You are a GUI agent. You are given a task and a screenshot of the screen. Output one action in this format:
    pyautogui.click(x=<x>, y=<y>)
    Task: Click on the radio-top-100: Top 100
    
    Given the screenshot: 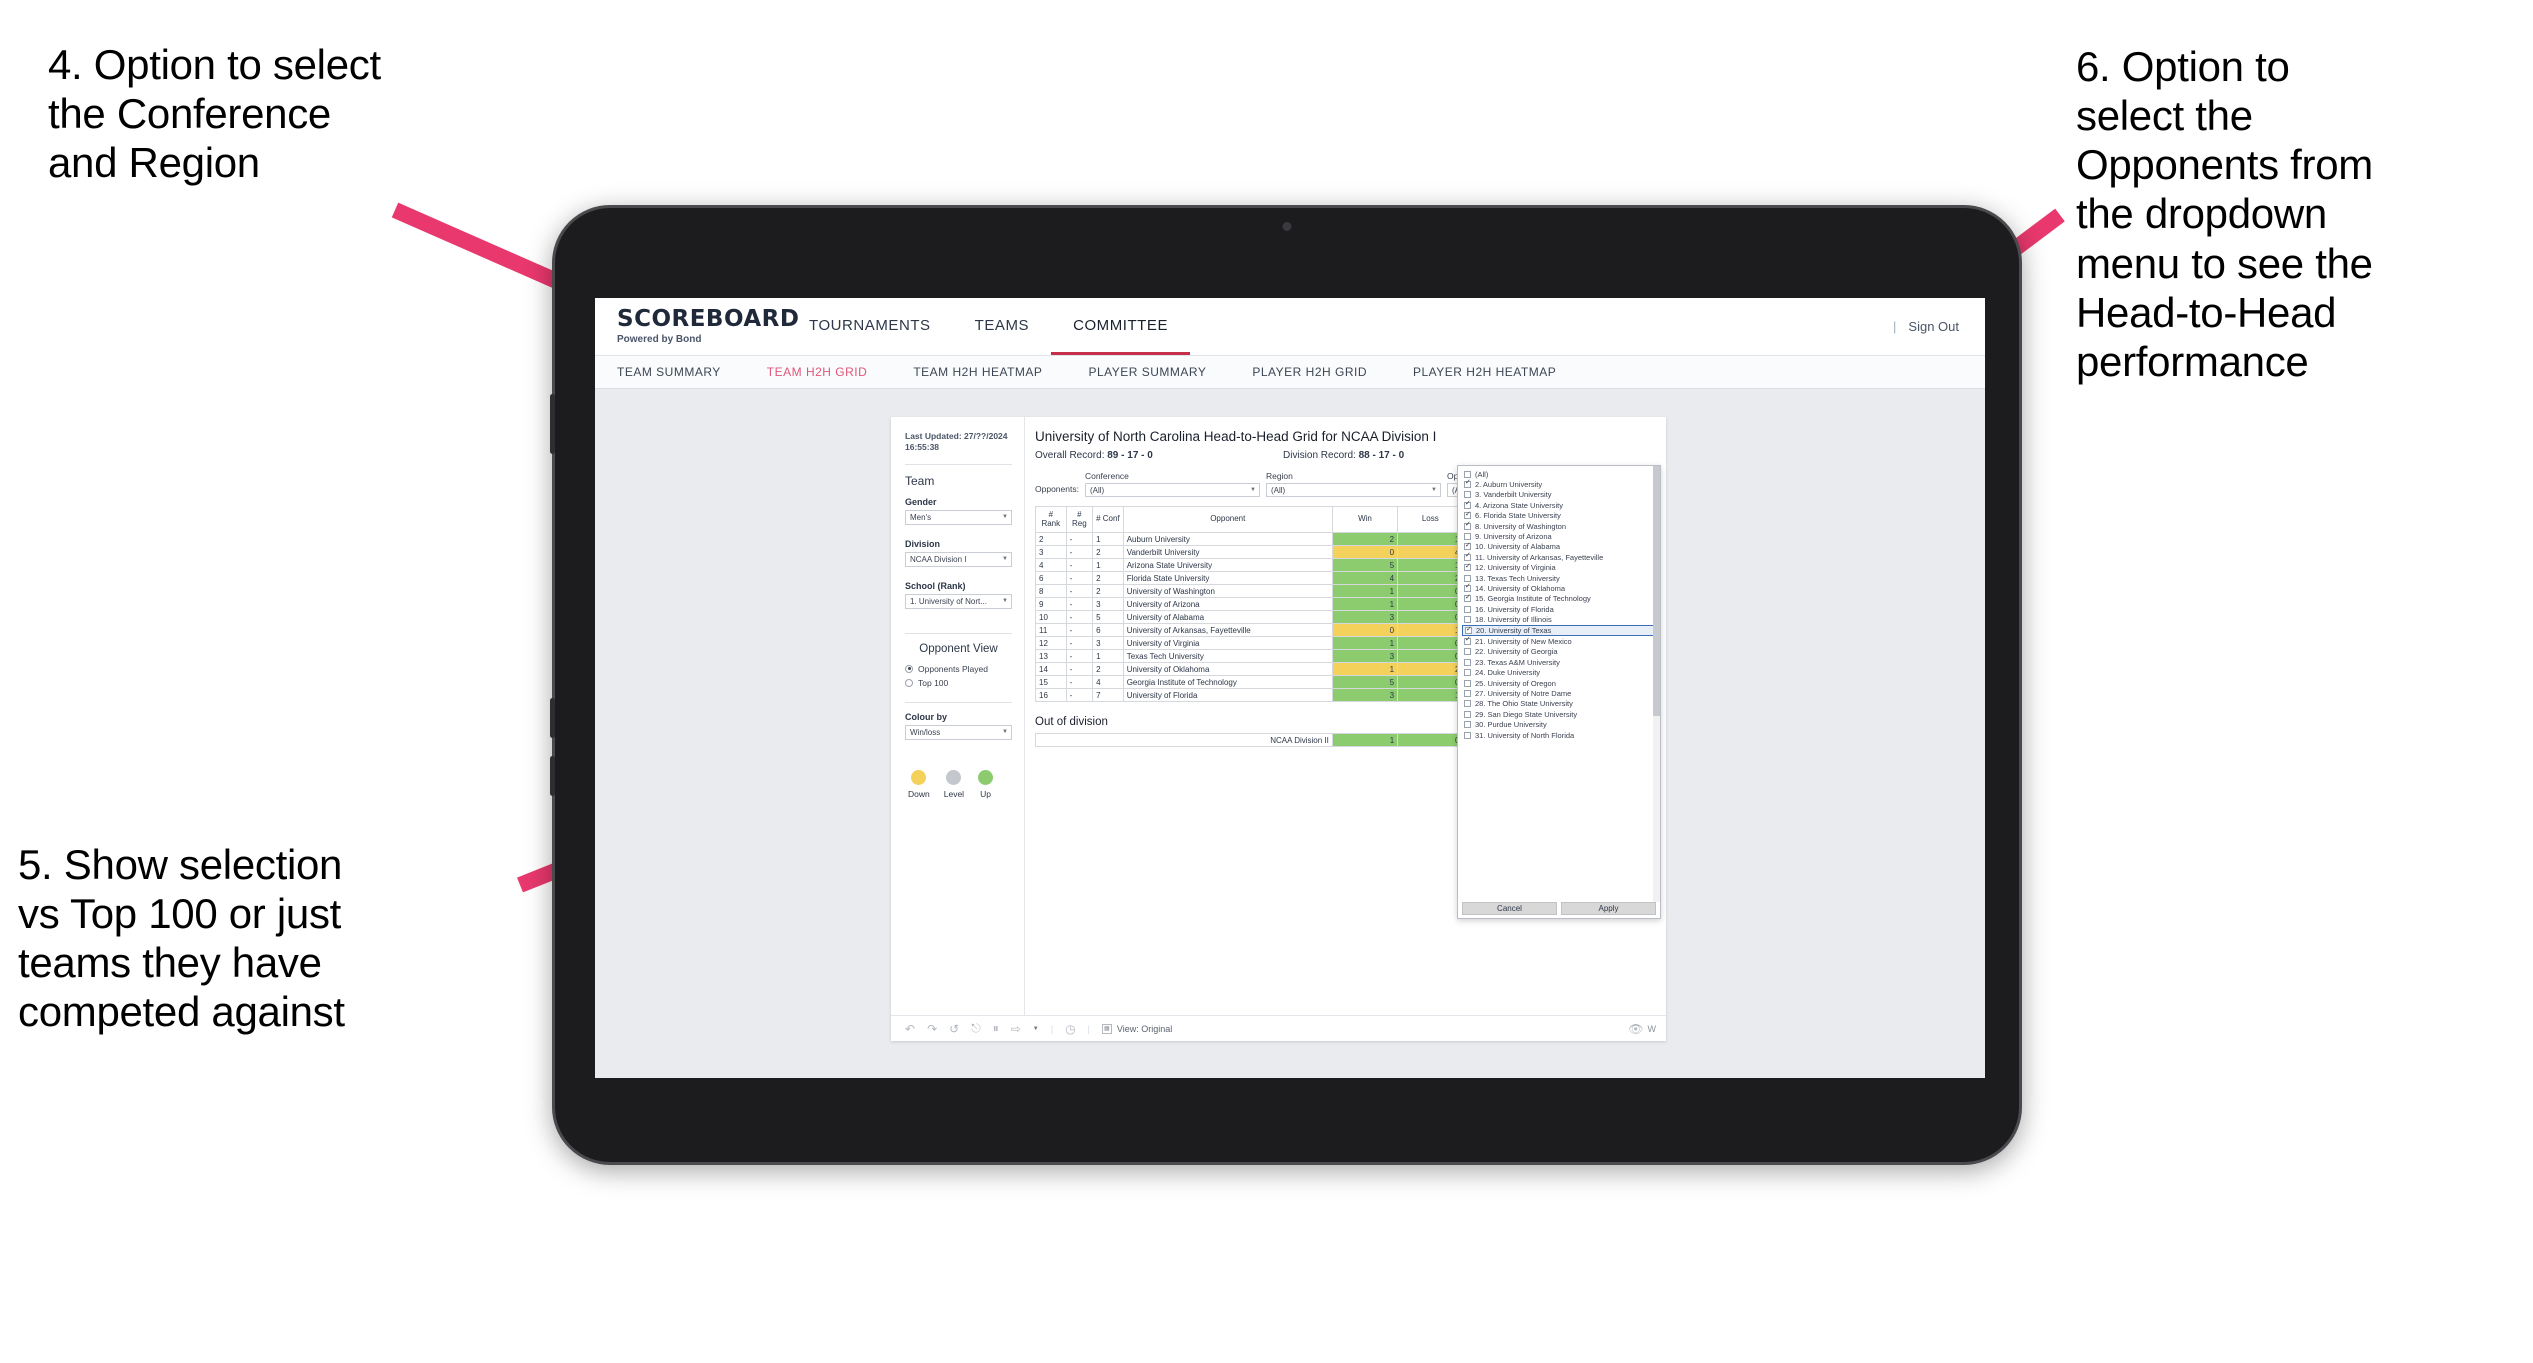 What is the action you would take?
    pyautogui.click(x=958, y=683)
    